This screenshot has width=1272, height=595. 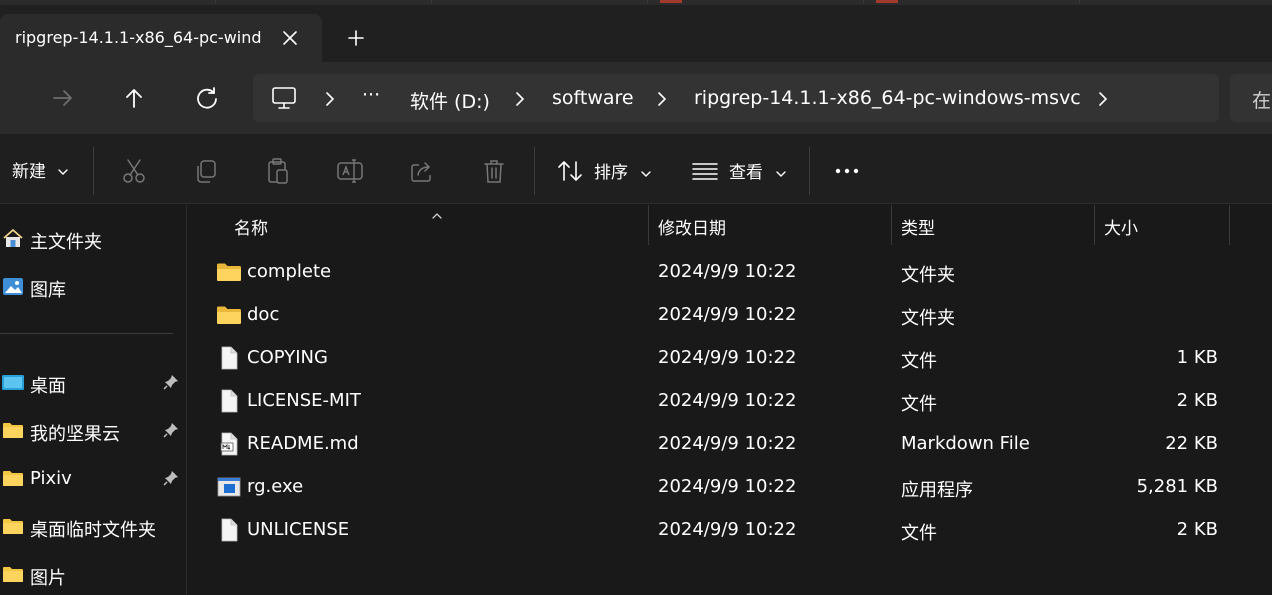 What do you see at coordinates (290, 38) in the screenshot?
I see `close-icon` at bounding box center [290, 38].